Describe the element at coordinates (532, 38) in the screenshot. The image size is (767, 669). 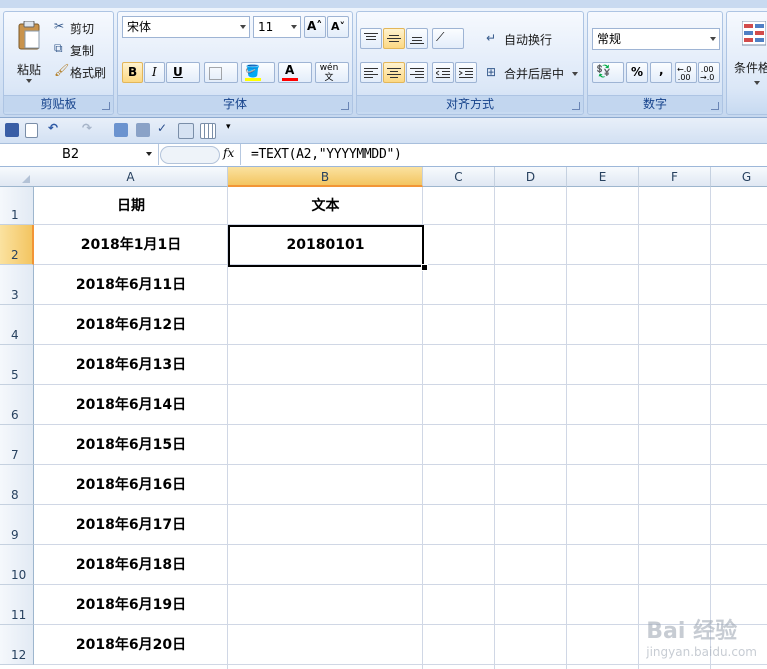
I see `wrap-text-button: ↵ 自动换行` at that location.